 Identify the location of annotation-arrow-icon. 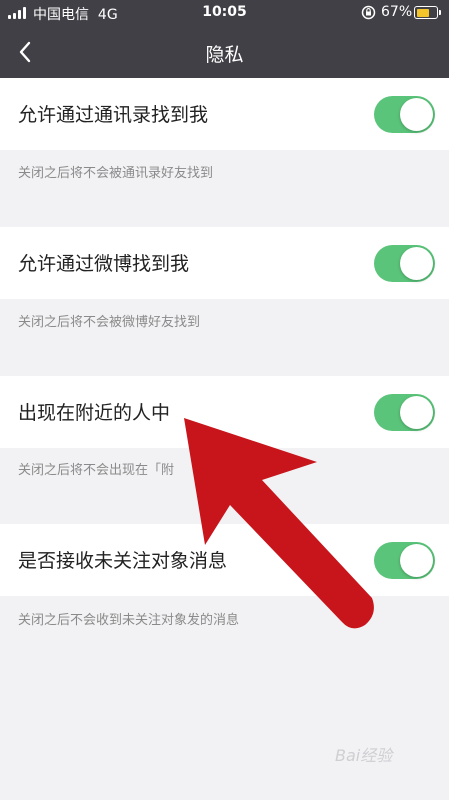
(279, 523).